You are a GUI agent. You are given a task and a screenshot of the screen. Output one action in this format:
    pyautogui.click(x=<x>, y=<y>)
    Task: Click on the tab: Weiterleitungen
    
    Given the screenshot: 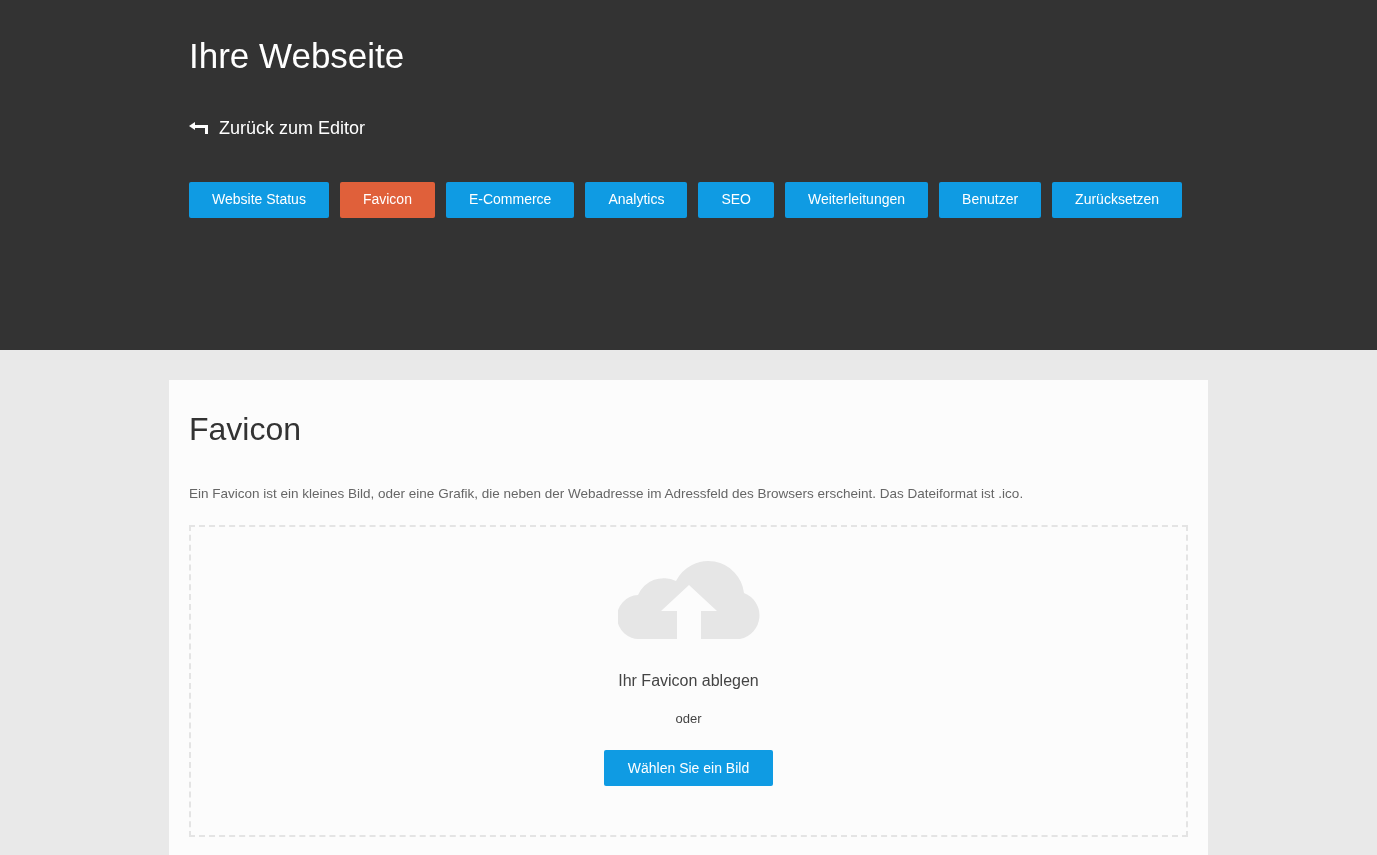 What is the action you would take?
    pyautogui.click(x=857, y=199)
    